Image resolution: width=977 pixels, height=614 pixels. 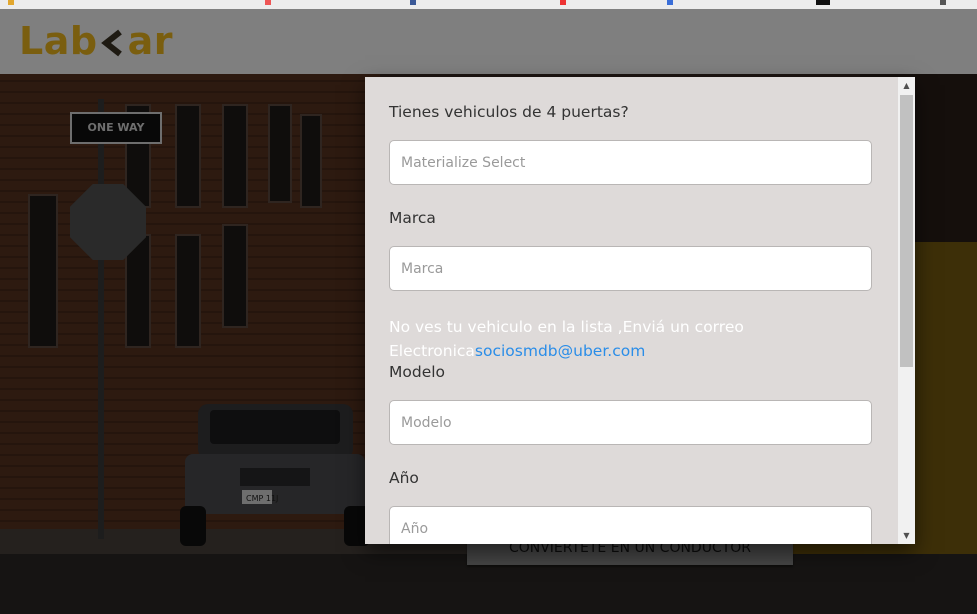 I want to click on modal-scrollbar: ▲ ▼, so click(x=906, y=310).